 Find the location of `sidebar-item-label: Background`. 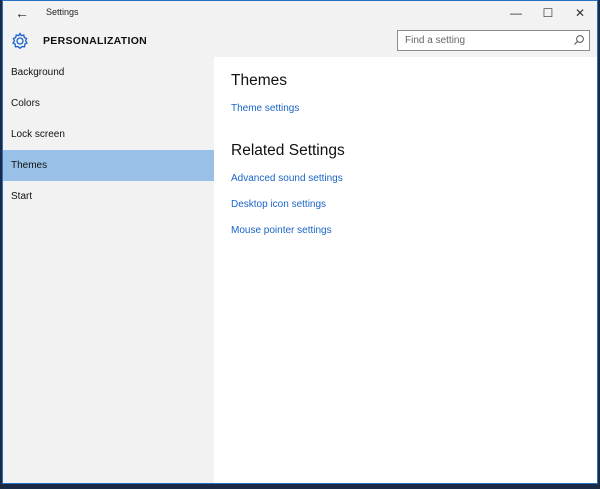

sidebar-item-label: Background is located at coordinates (38, 72).